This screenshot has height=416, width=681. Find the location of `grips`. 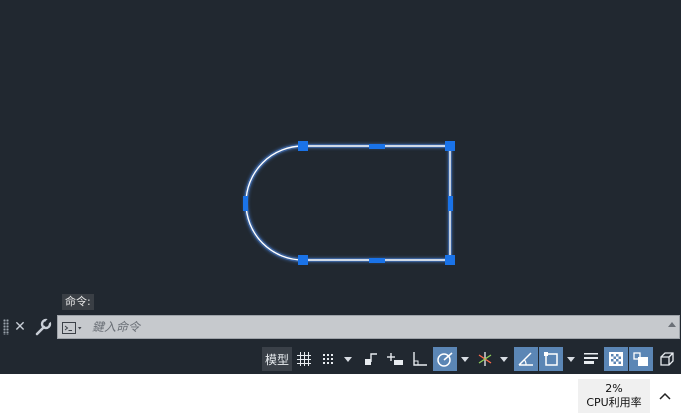

grips is located at coordinates (349, 203).